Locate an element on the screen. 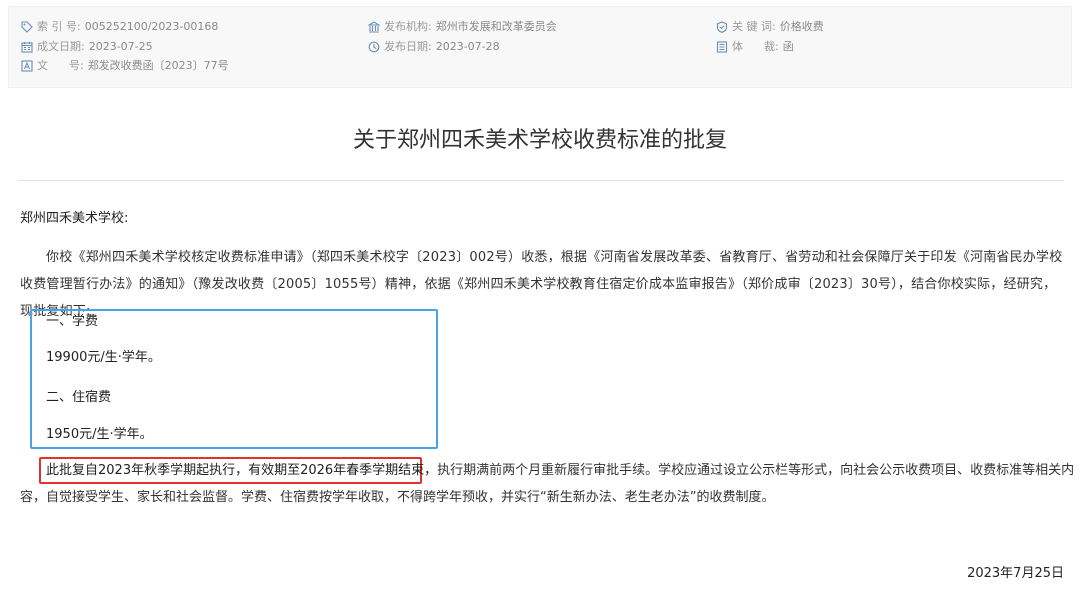 This screenshot has height=591, width=1080. validity-period-text: 此批复自2023年秋季学期起执行，有效期至2026年春季学期结束， is located at coordinates (242, 470).